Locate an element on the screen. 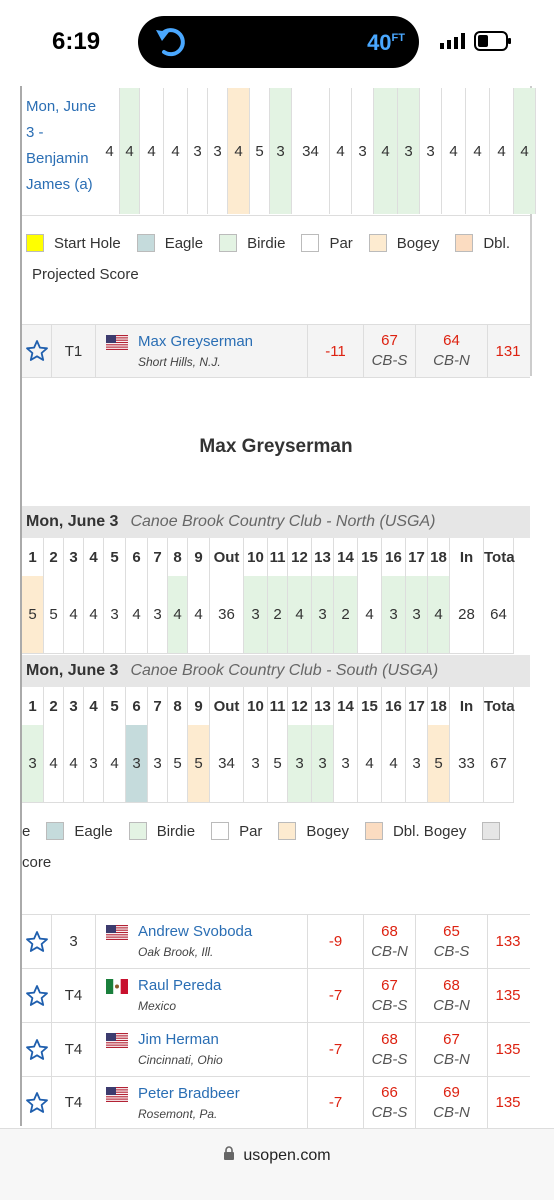 The height and width of the screenshot is (1200, 554). player-cell: Jim Herman Cincinnati, Ohio is located at coordinates (202, 1049).